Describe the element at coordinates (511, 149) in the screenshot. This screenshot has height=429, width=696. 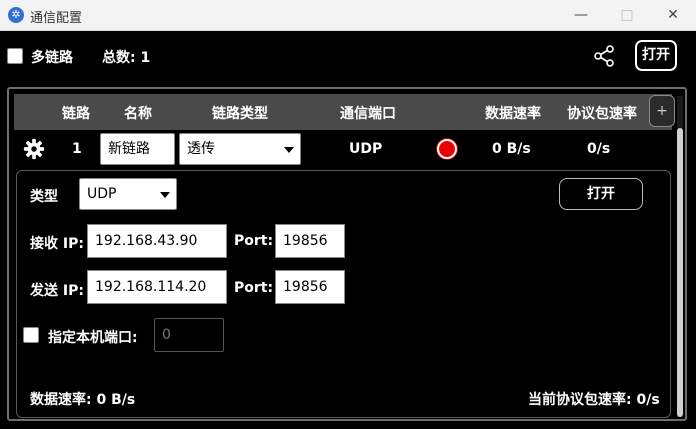
I see `row-data-rate: 0 B/s` at that location.